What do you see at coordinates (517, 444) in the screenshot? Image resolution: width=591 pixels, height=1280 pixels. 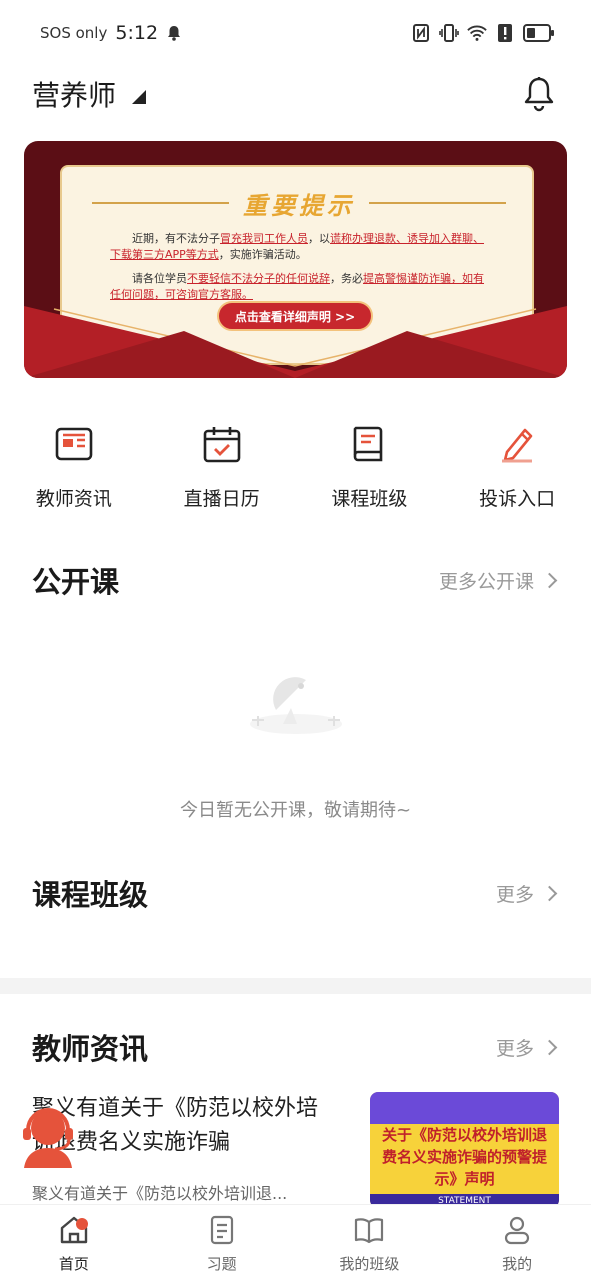 I see `pencil-icon` at bounding box center [517, 444].